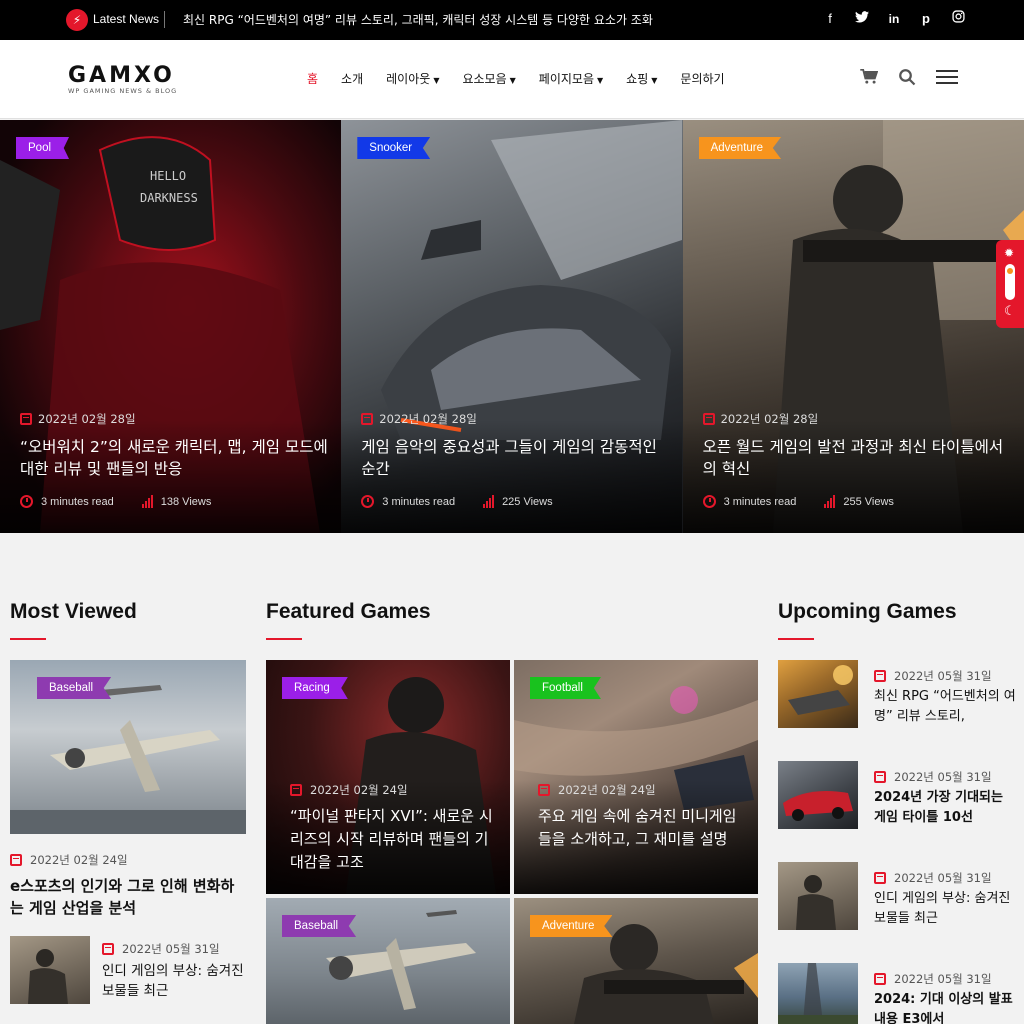  What do you see at coordinates (641, 78) in the screenshot?
I see `nav-shop: 쇼핑 ▼` at bounding box center [641, 78].